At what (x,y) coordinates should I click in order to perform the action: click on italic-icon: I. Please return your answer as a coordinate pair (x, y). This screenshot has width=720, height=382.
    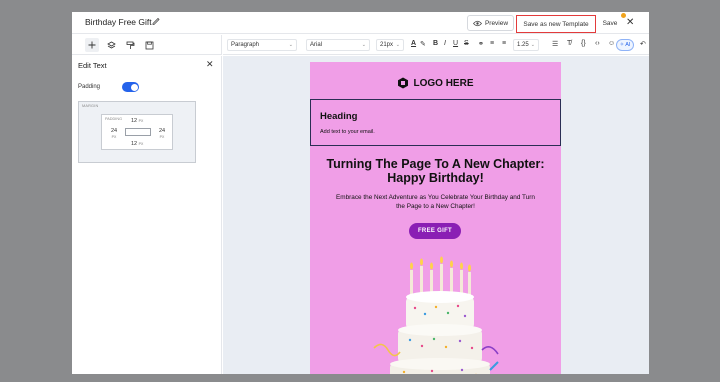
    Looking at the image, I should click on (445, 43).